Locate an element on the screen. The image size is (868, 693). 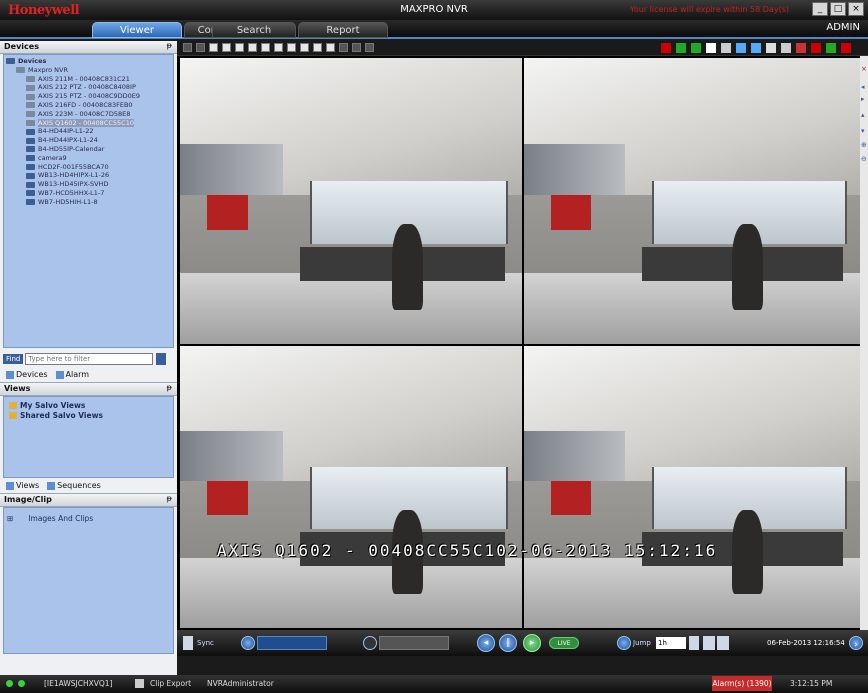
clip-export-icon is located at coordinates (139, 683).